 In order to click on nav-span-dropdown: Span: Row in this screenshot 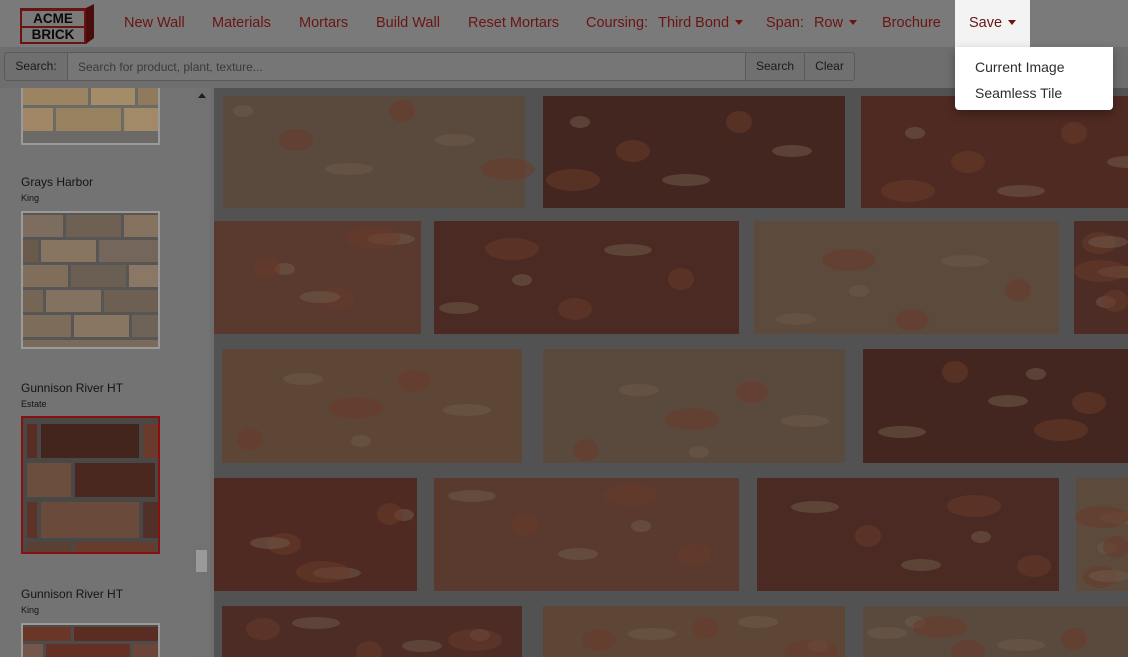, I will do `click(811, 23)`.